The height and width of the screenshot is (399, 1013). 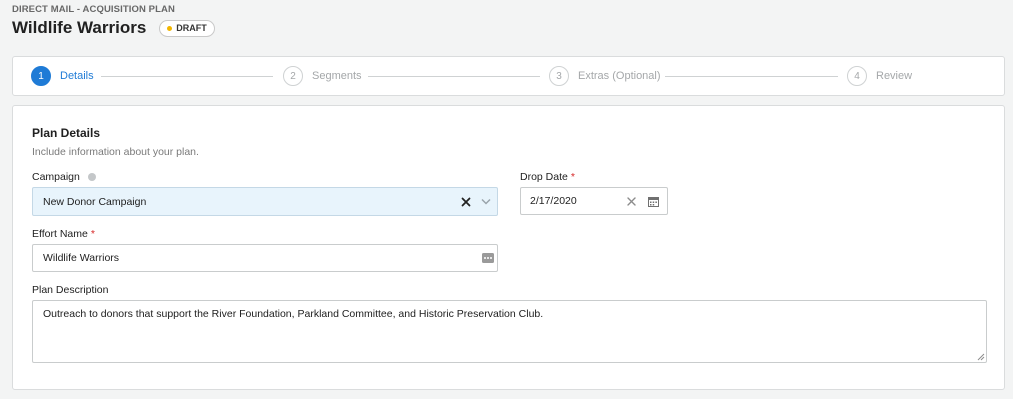 I want to click on more-options-icon, so click(x=488, y=258).